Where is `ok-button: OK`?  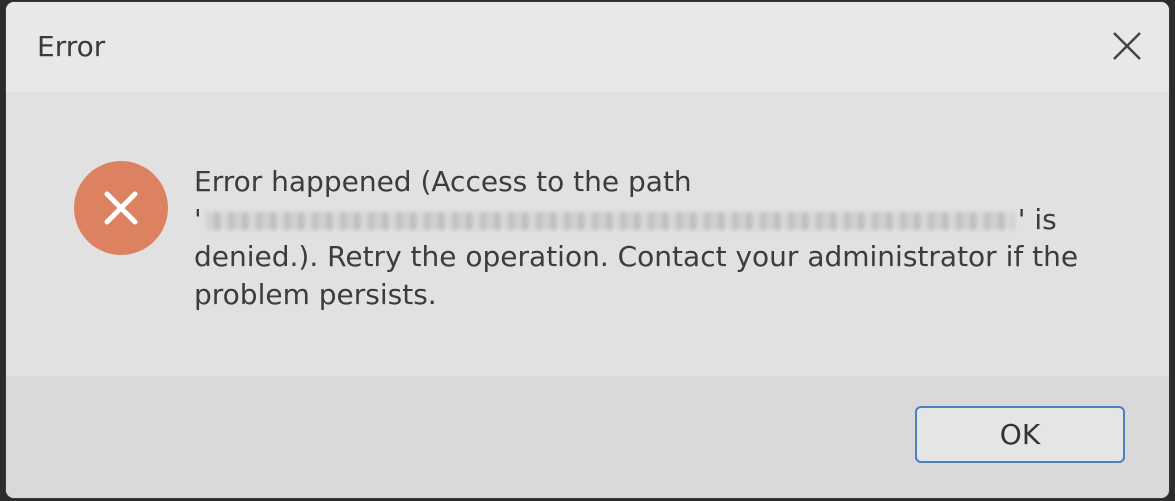 ok-button: OK is located at coordinates (1020, 434).